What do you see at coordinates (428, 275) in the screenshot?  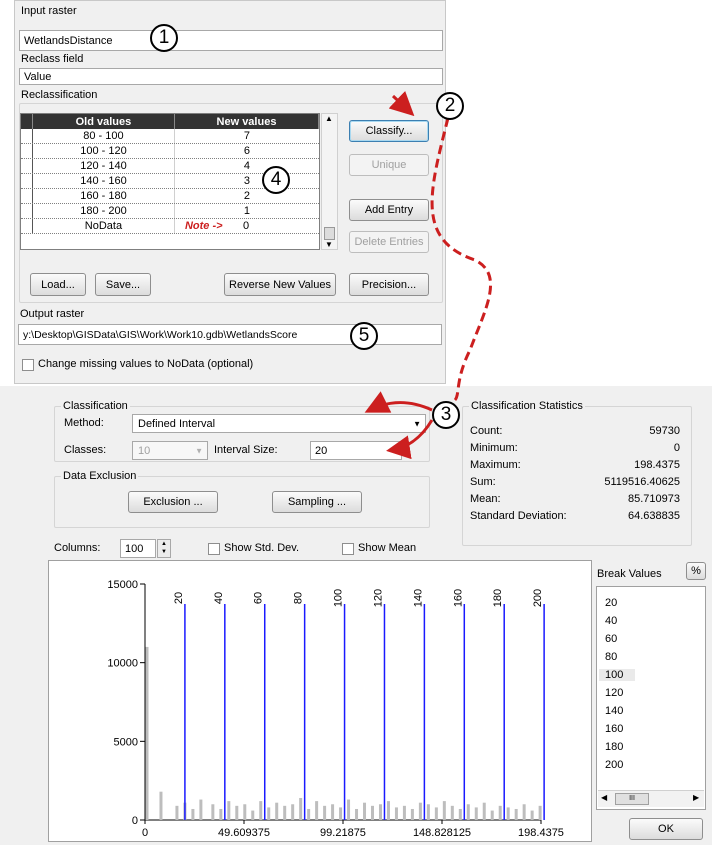 I see `annotation-overlay` at bounding box center [428, 275].